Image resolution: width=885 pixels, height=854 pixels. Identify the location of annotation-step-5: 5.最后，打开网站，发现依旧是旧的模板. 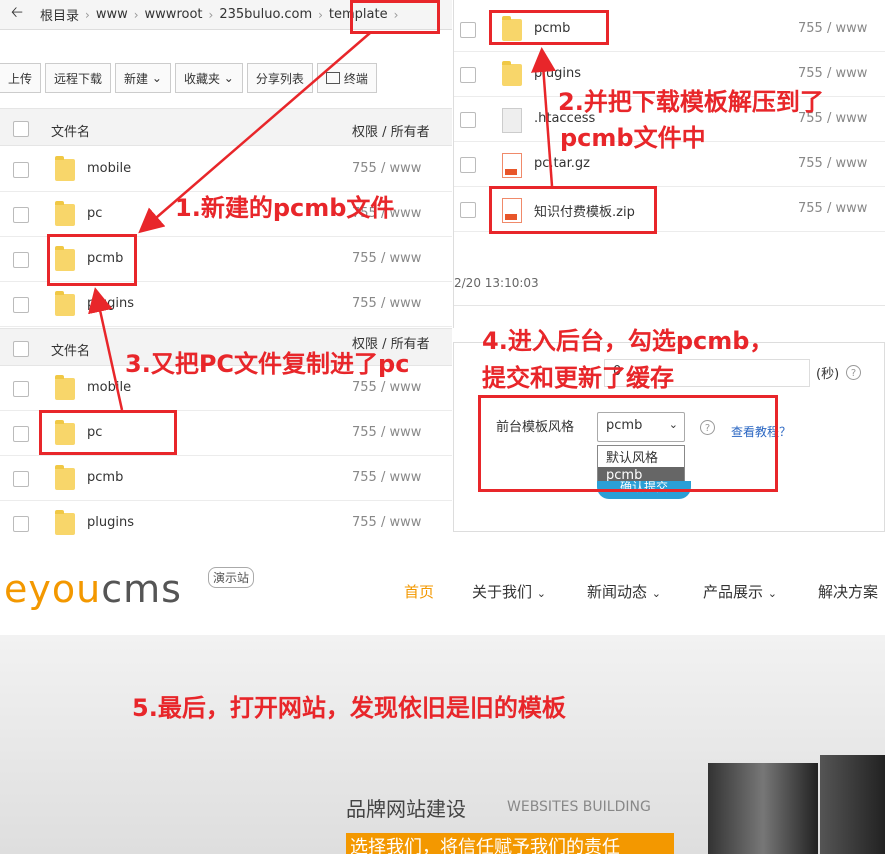
(349, 708).